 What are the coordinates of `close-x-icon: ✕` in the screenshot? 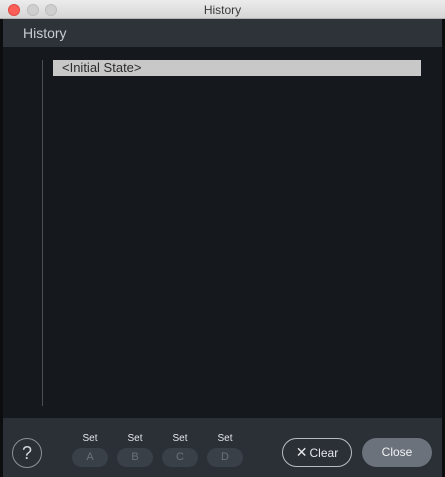 It's located at (301, 452).